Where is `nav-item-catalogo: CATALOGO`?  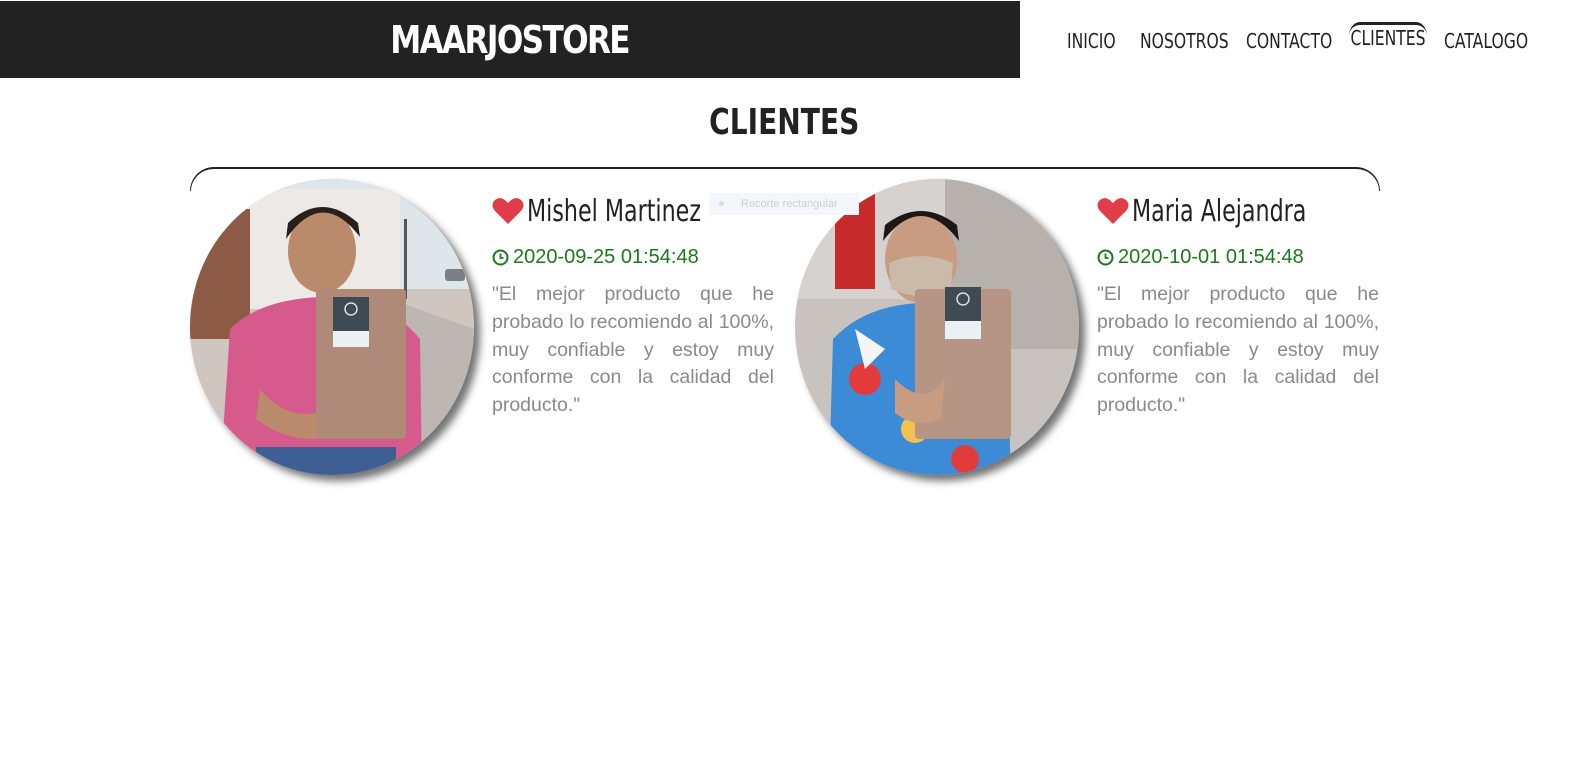
nav-item-catalogo: CATALOGO is located at coordinates (1486, 41).